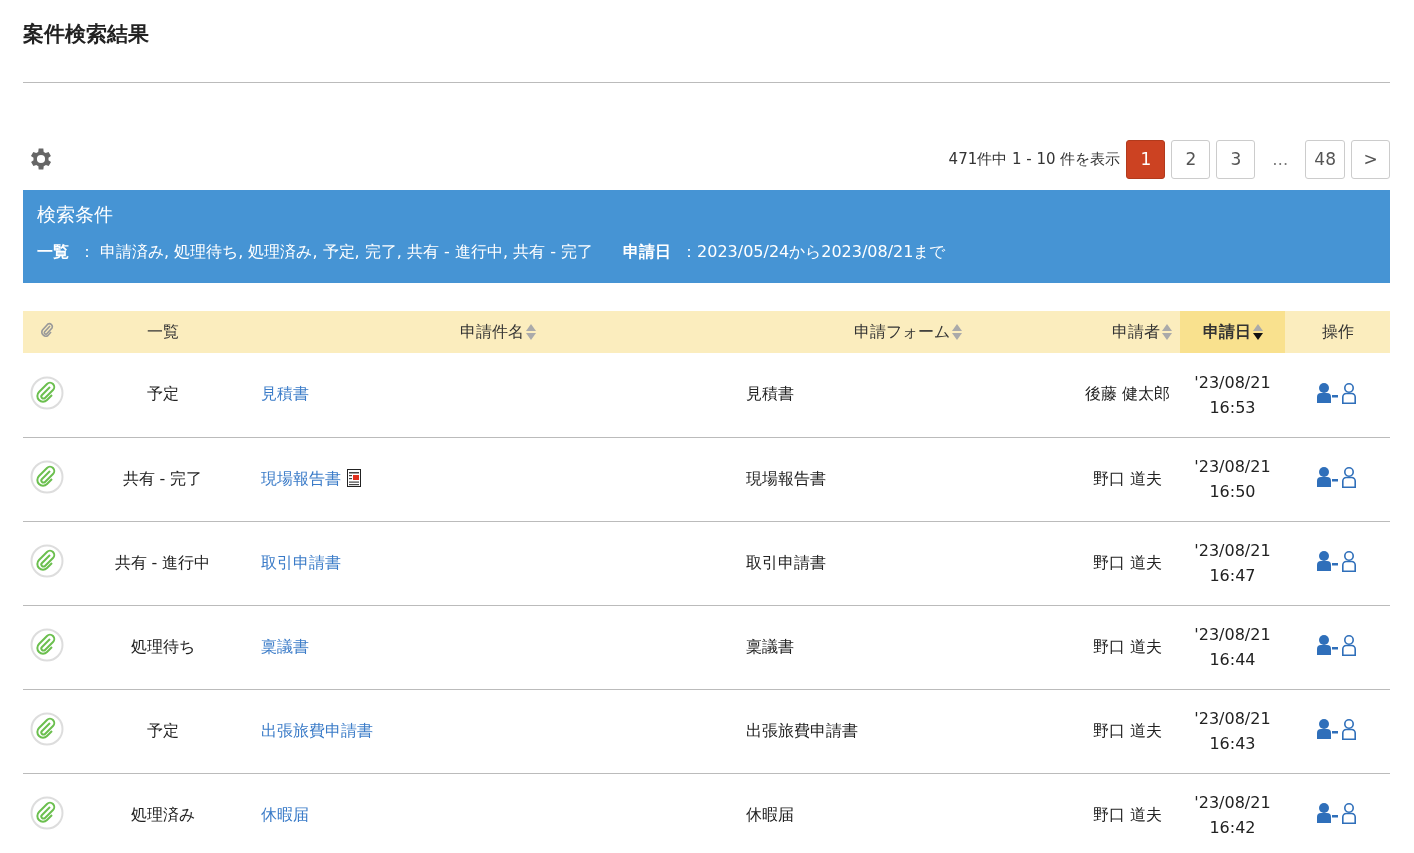 The height and width of the screenshot is (853, 1414). Describe the element at coordinates (1146, 159) in the screenshot. I see `page-button: 1` at that location.